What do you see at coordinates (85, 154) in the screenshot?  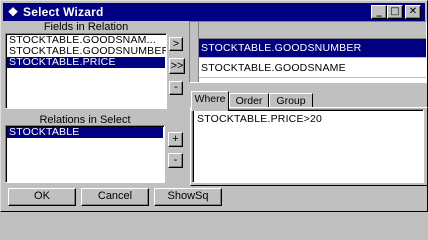 I see `relations-in-select-list: STOCKTABLE` at bounding box center [85, 154].